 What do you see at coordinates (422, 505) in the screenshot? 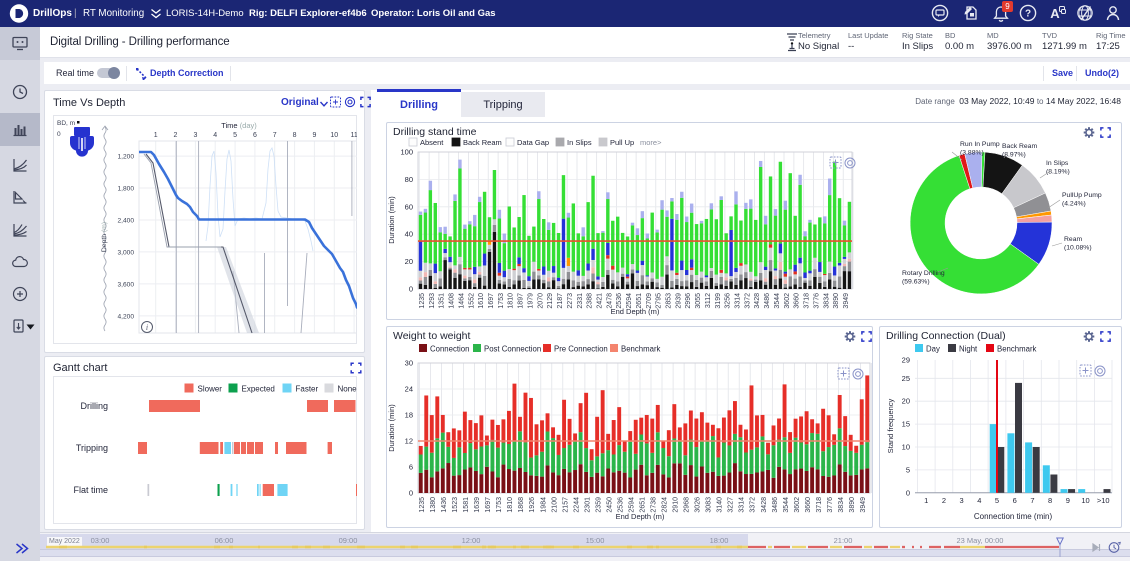
I see `svg-text: 1235` at bounding box center [422, 505].